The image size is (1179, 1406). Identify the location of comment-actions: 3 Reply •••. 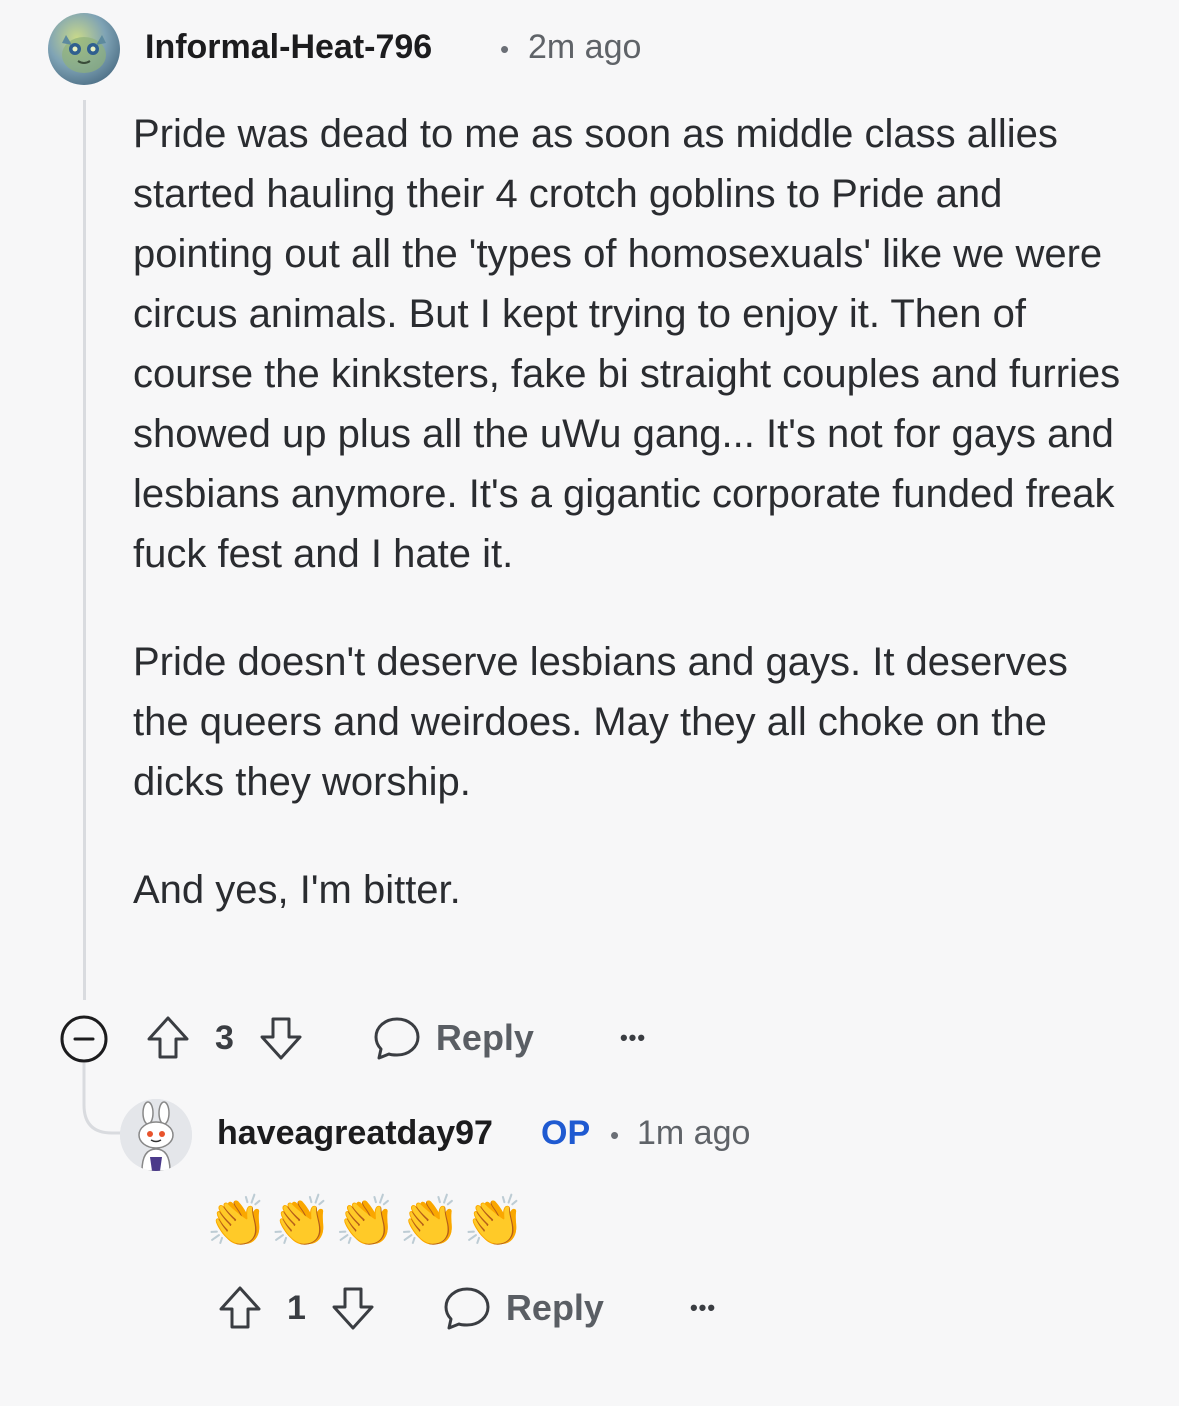
(394, 1038).